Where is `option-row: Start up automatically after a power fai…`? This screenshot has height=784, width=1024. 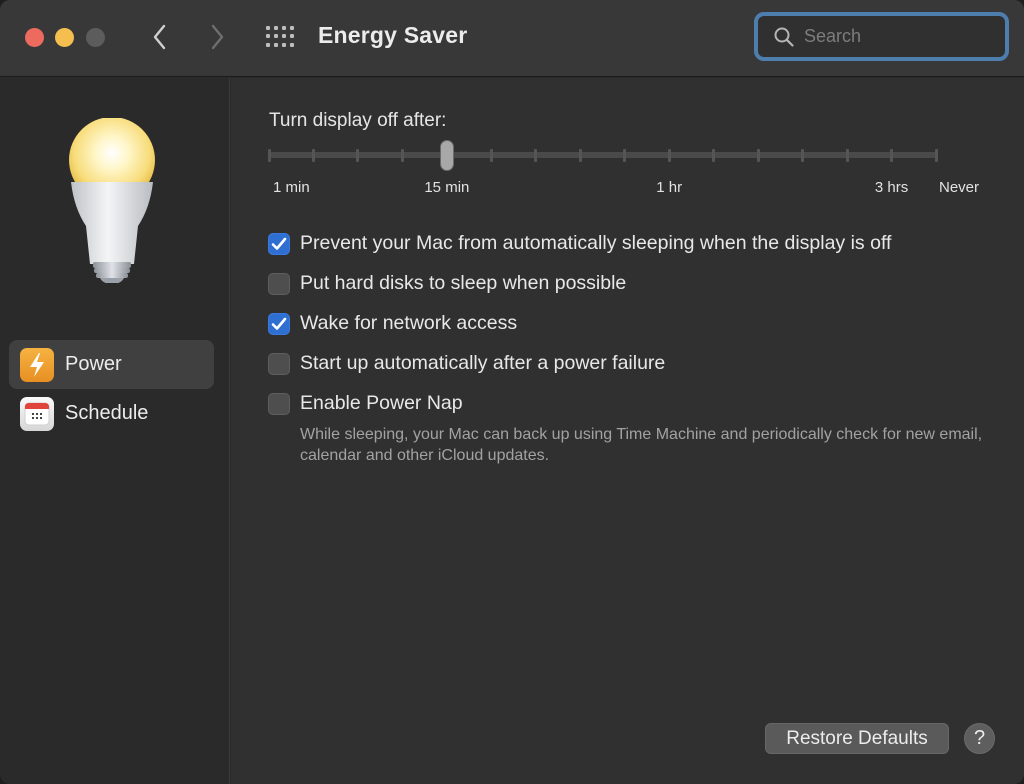 option-row: Start up automatically after a power fai… is located at coordinates (466, 363).